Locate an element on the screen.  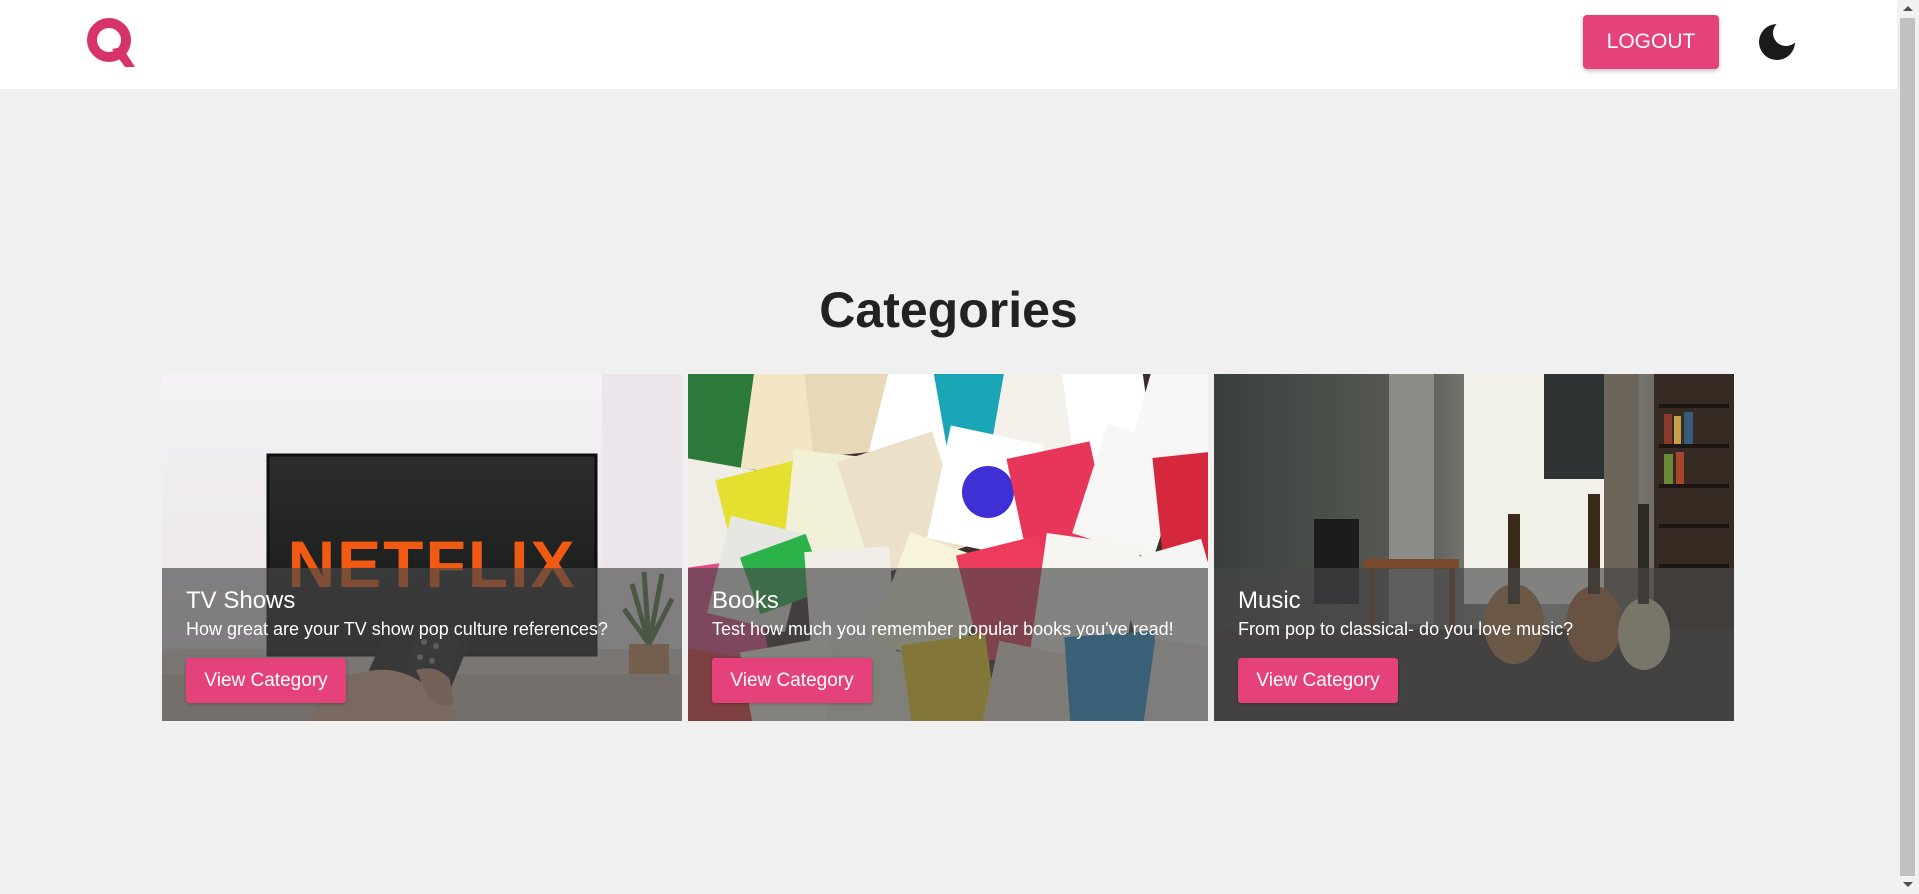
logout-button: LOGOUT is located at coordinates (1651, 42).